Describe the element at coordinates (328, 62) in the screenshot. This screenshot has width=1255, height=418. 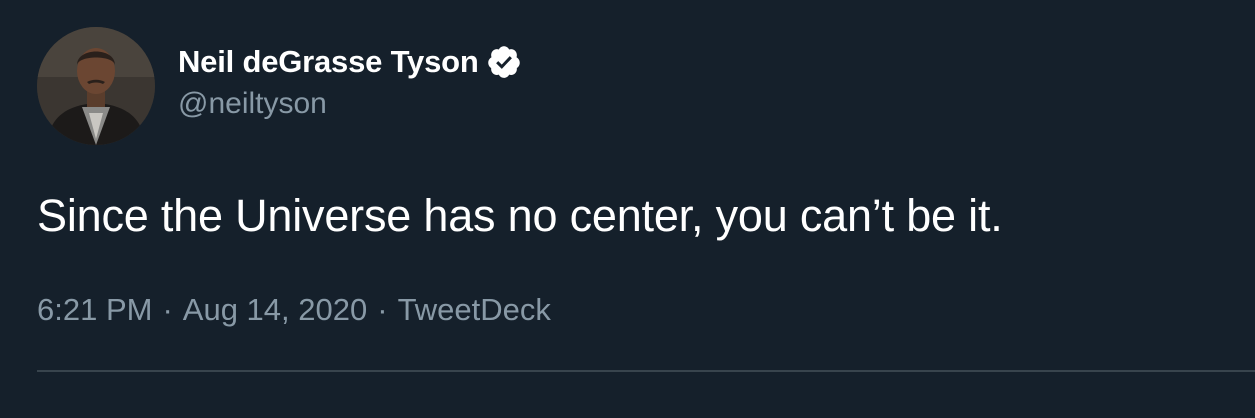
I see `author-display-name: Neil deGrasse Tyson` at that location.